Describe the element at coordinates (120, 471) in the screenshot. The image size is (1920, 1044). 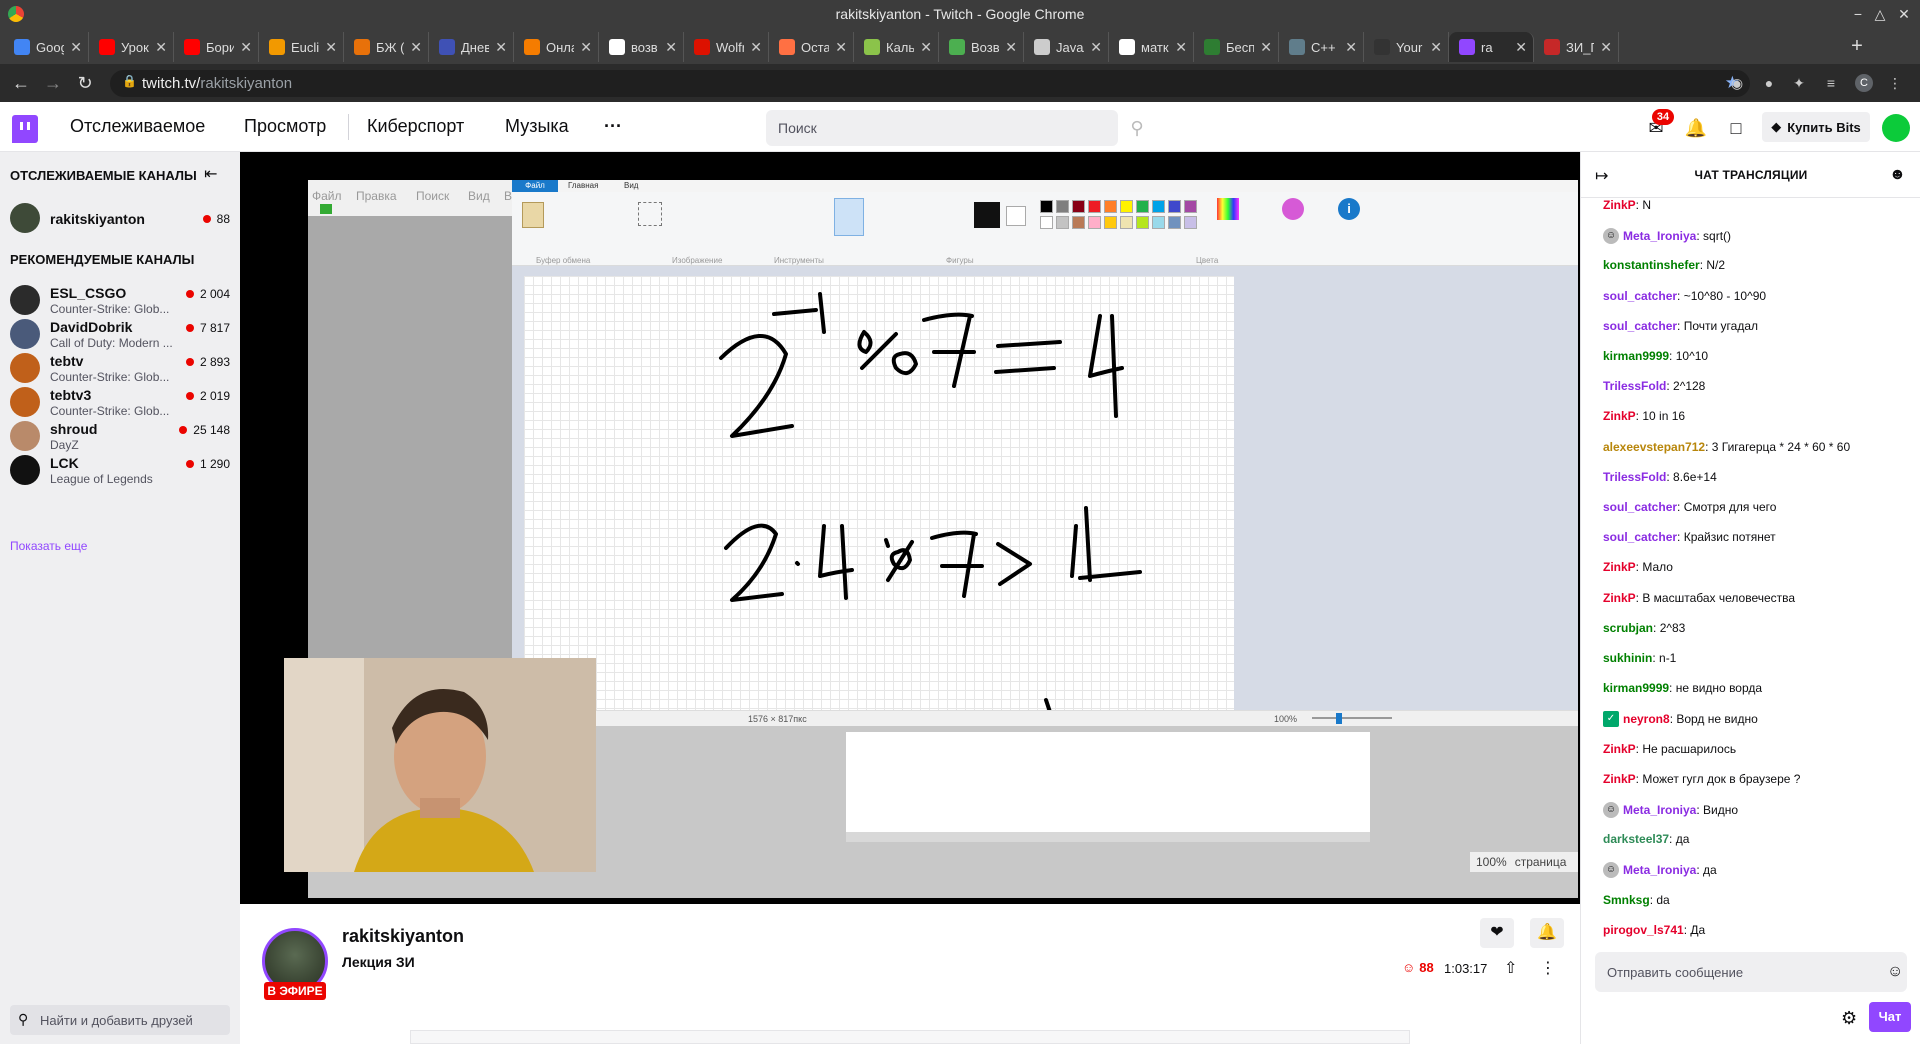
I see `sidebar-channel-lck: LCK League of Legends 1 290` at that location.